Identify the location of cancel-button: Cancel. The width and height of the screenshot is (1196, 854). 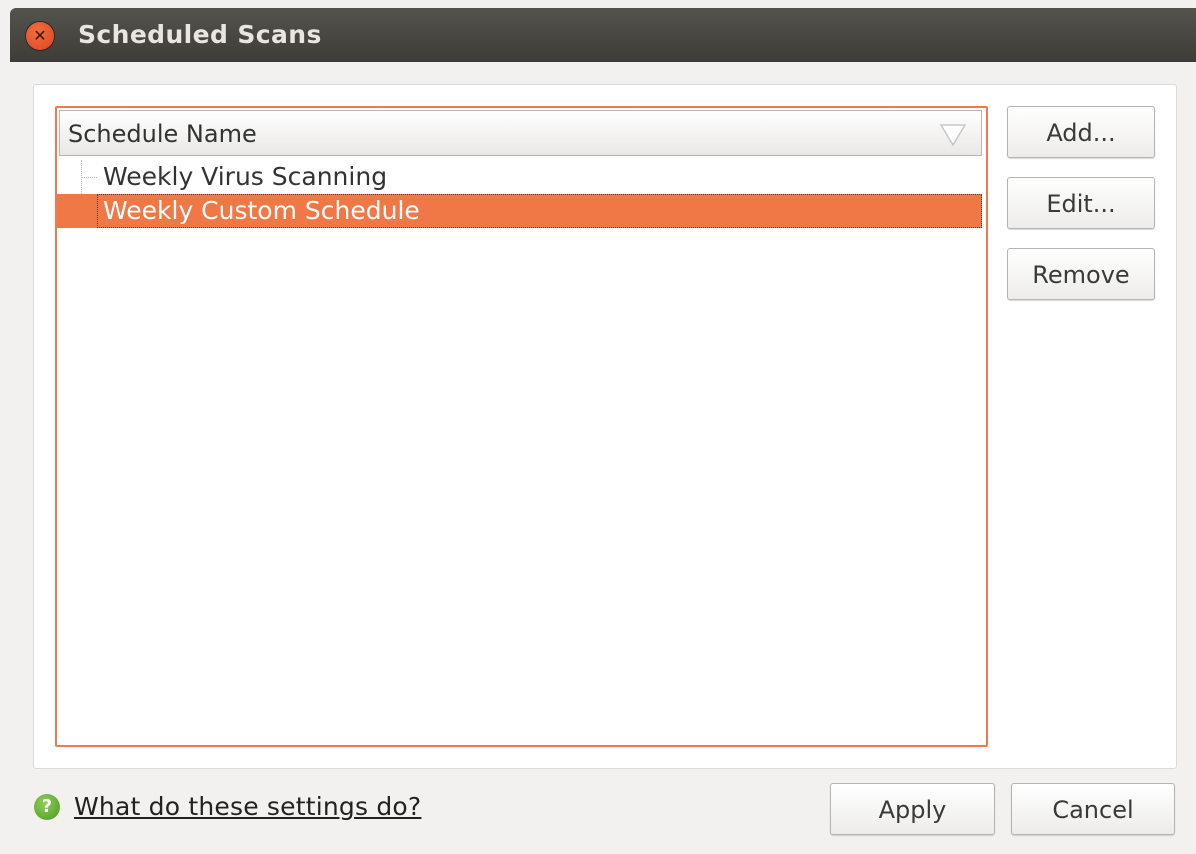
(1093, 809).